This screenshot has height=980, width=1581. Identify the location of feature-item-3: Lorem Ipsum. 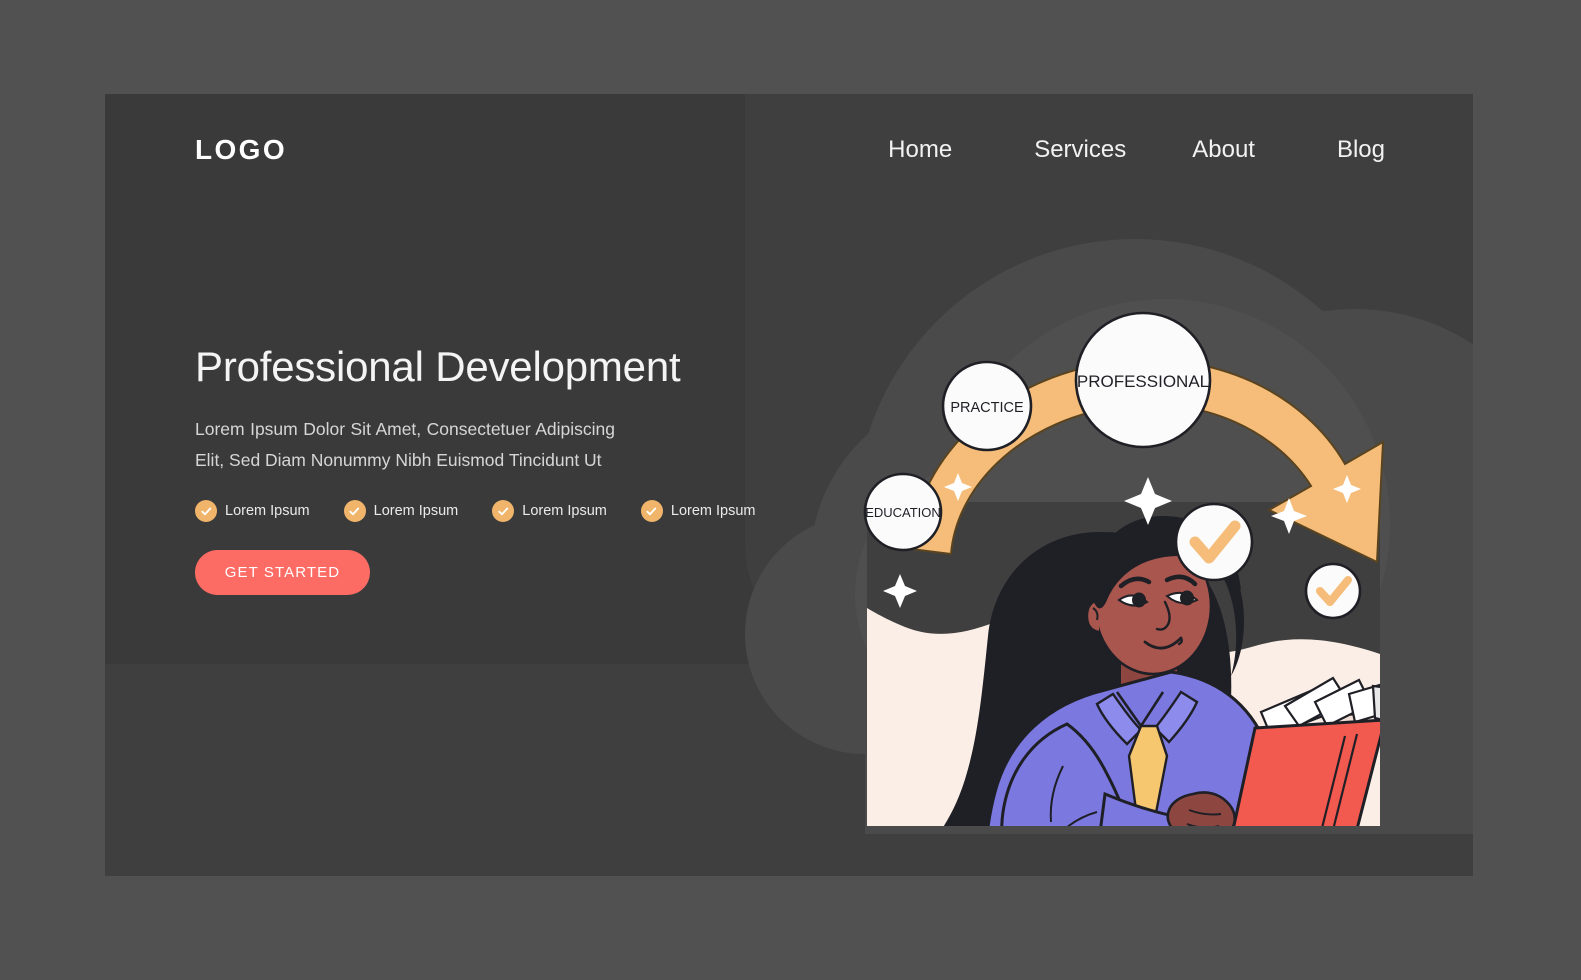
(549, 511).